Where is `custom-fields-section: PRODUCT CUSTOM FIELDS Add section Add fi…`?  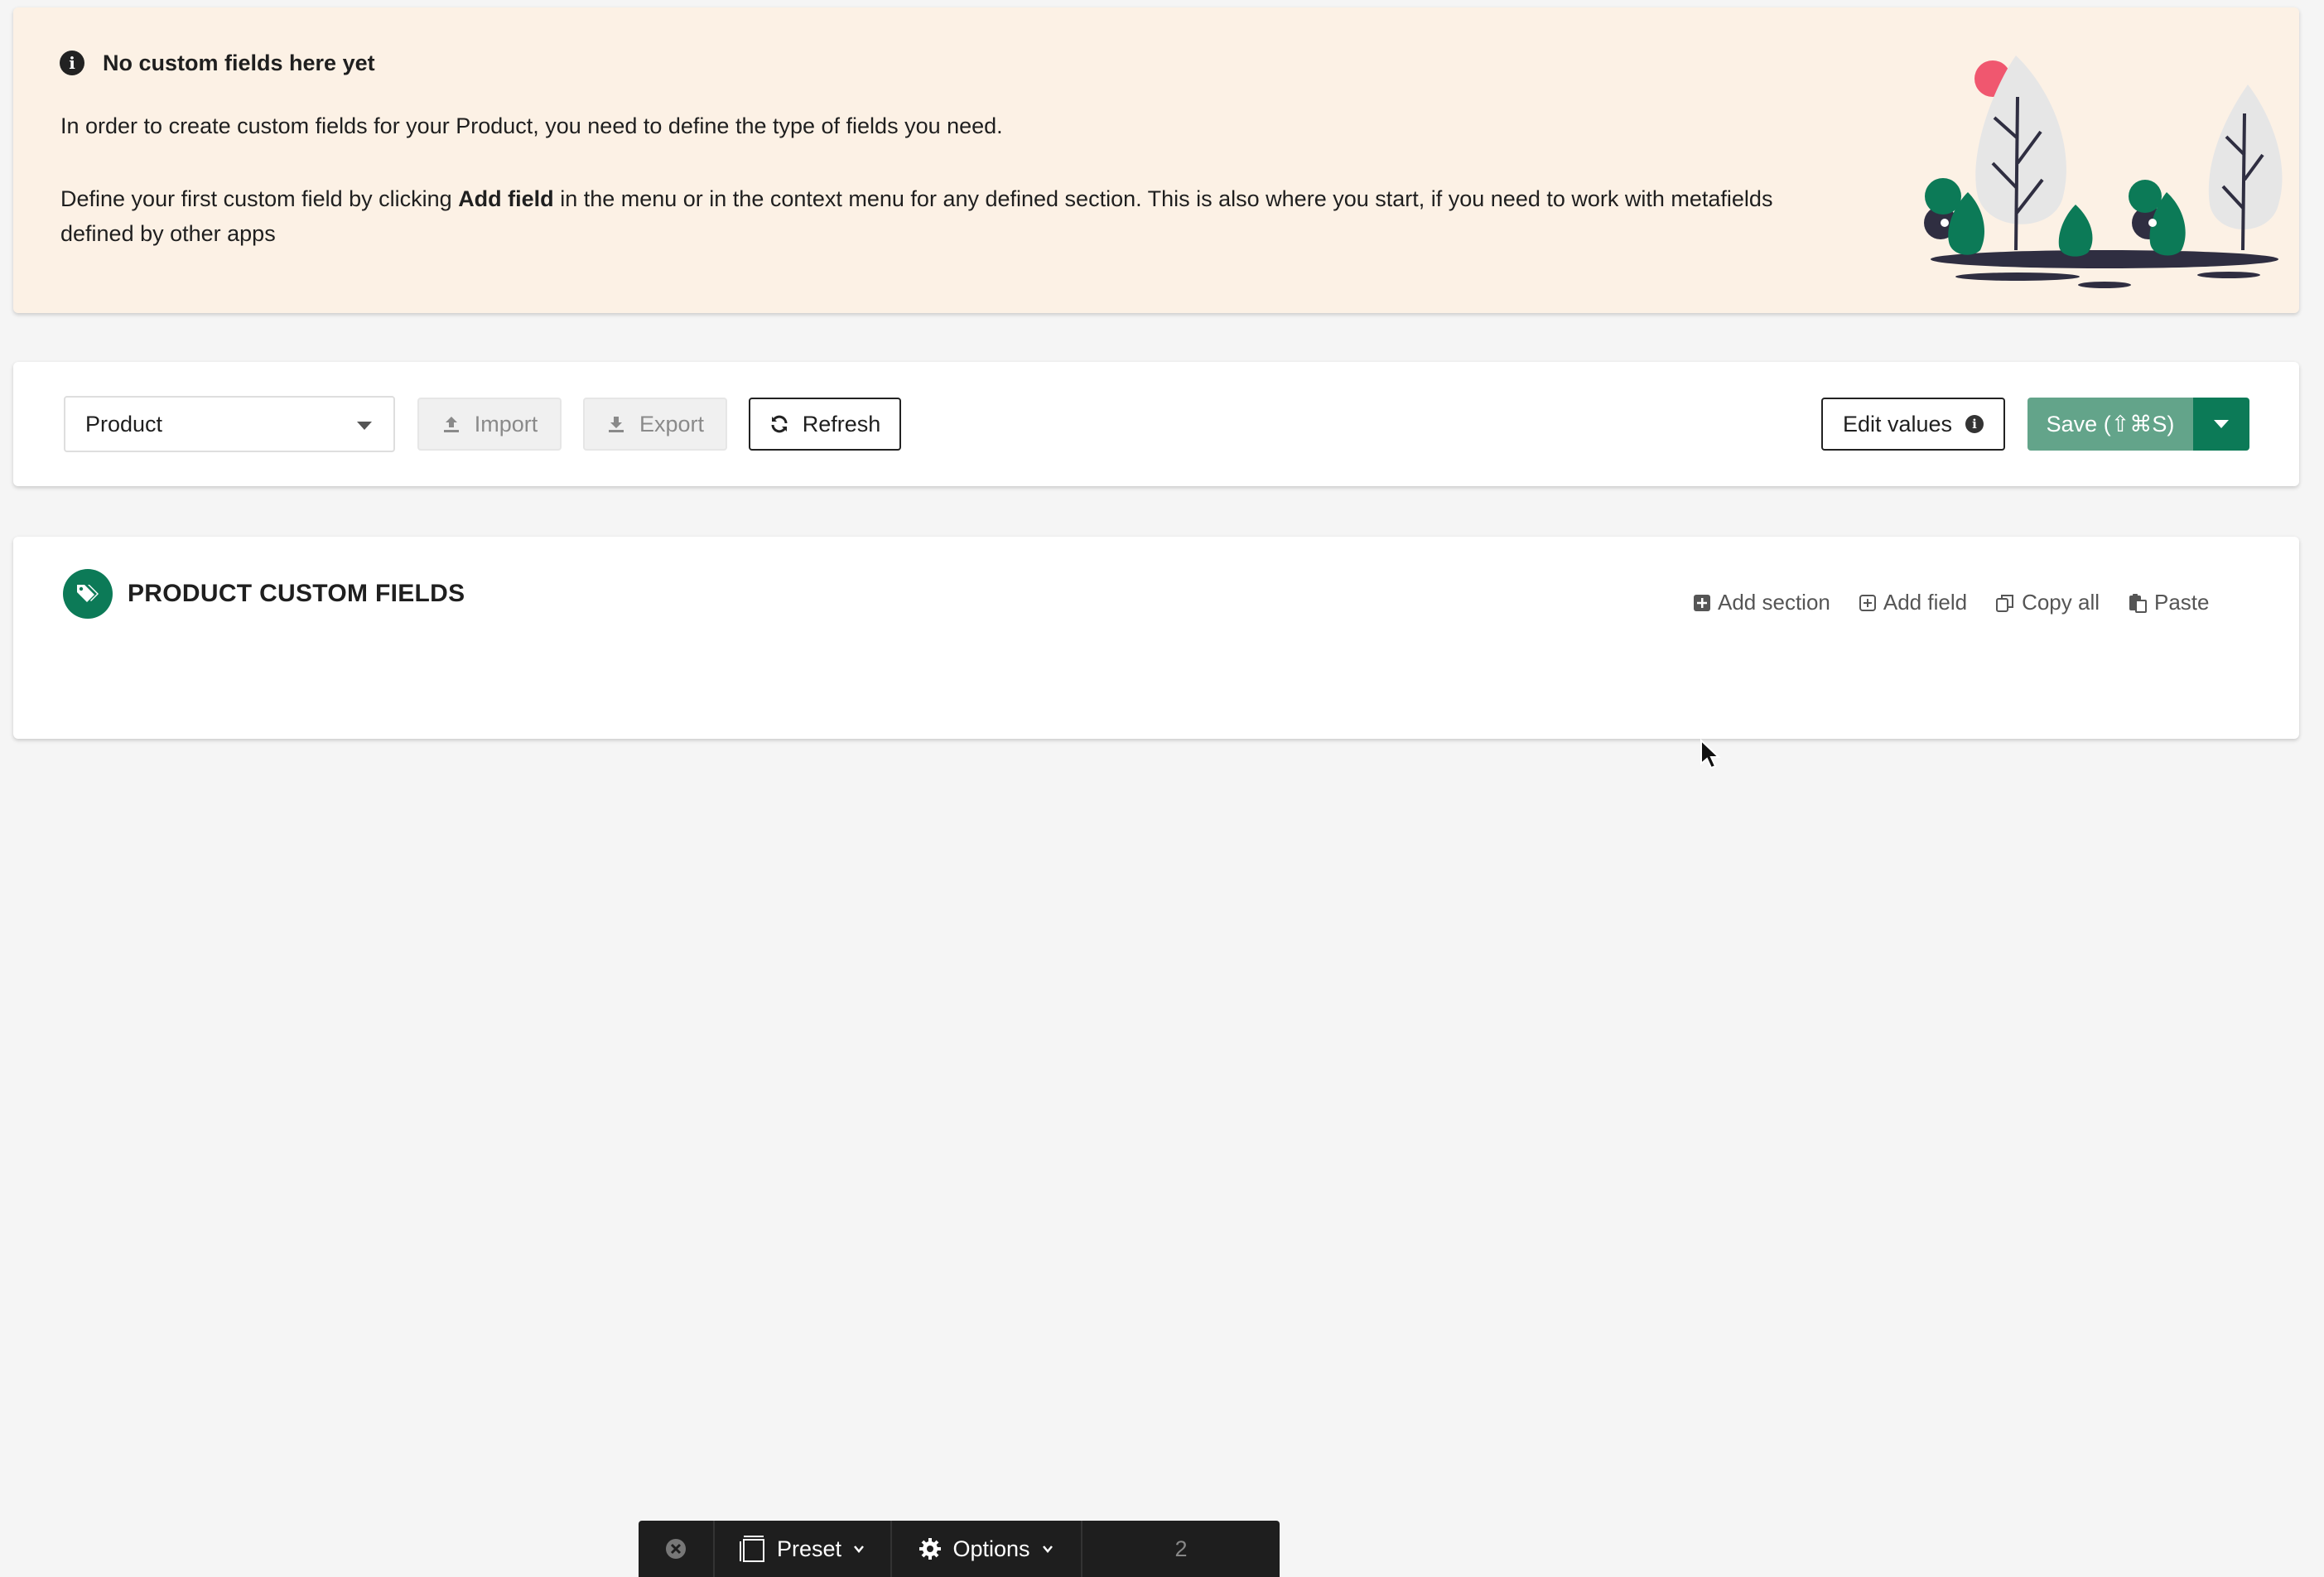
custom-fields-section: PRODUCT CUSTOM FIELDS Add section Add fi… is located at coordinates (1156, 638).